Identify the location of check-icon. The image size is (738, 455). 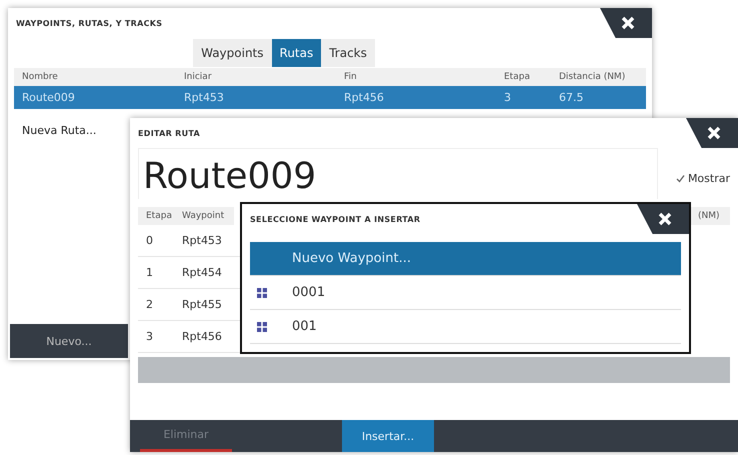
(680, 178).